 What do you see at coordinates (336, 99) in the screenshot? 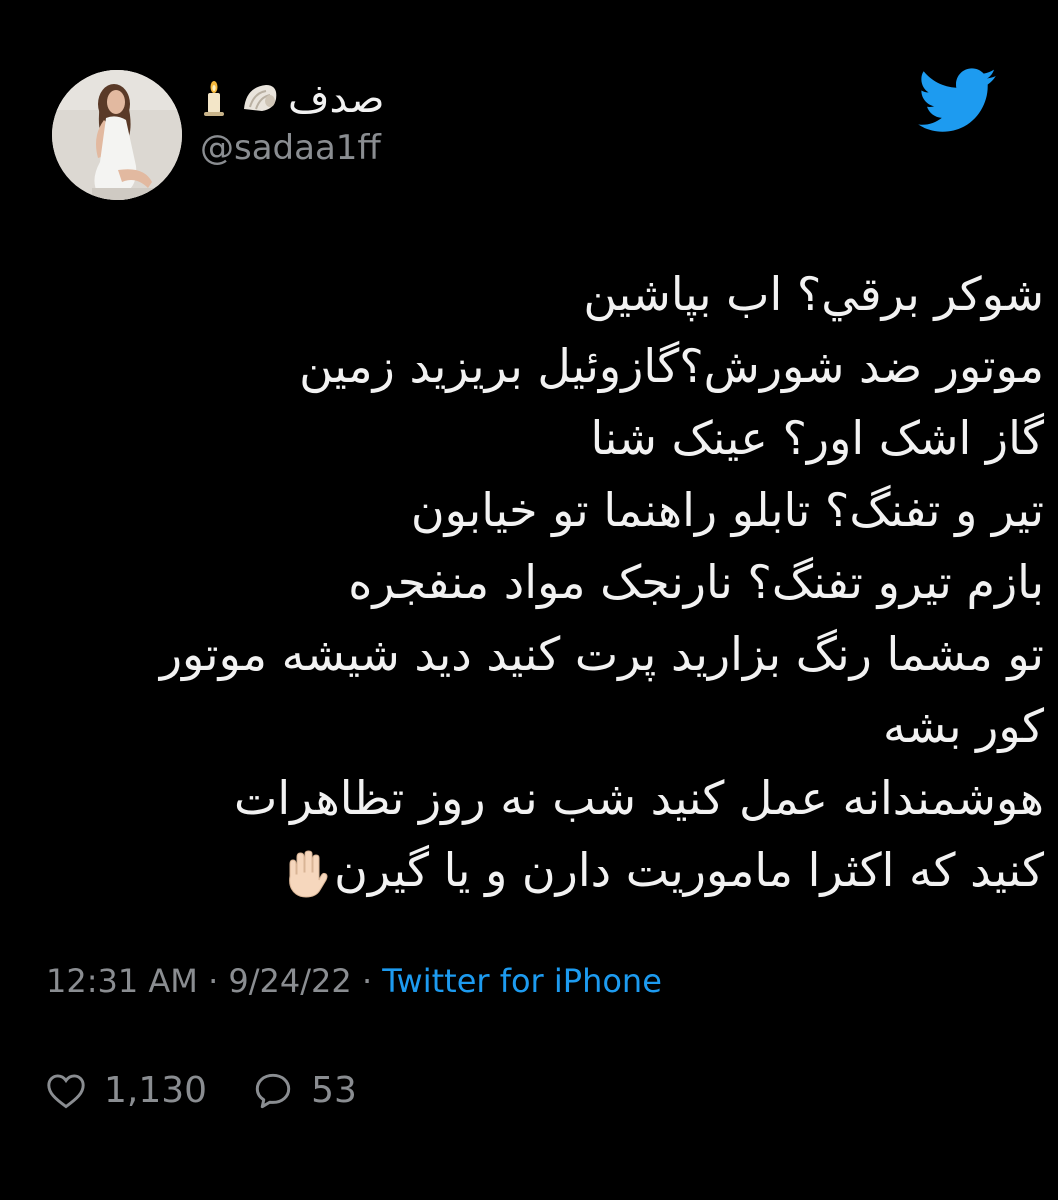
I see `display-name: صدف` at bounding box center [336, 99].